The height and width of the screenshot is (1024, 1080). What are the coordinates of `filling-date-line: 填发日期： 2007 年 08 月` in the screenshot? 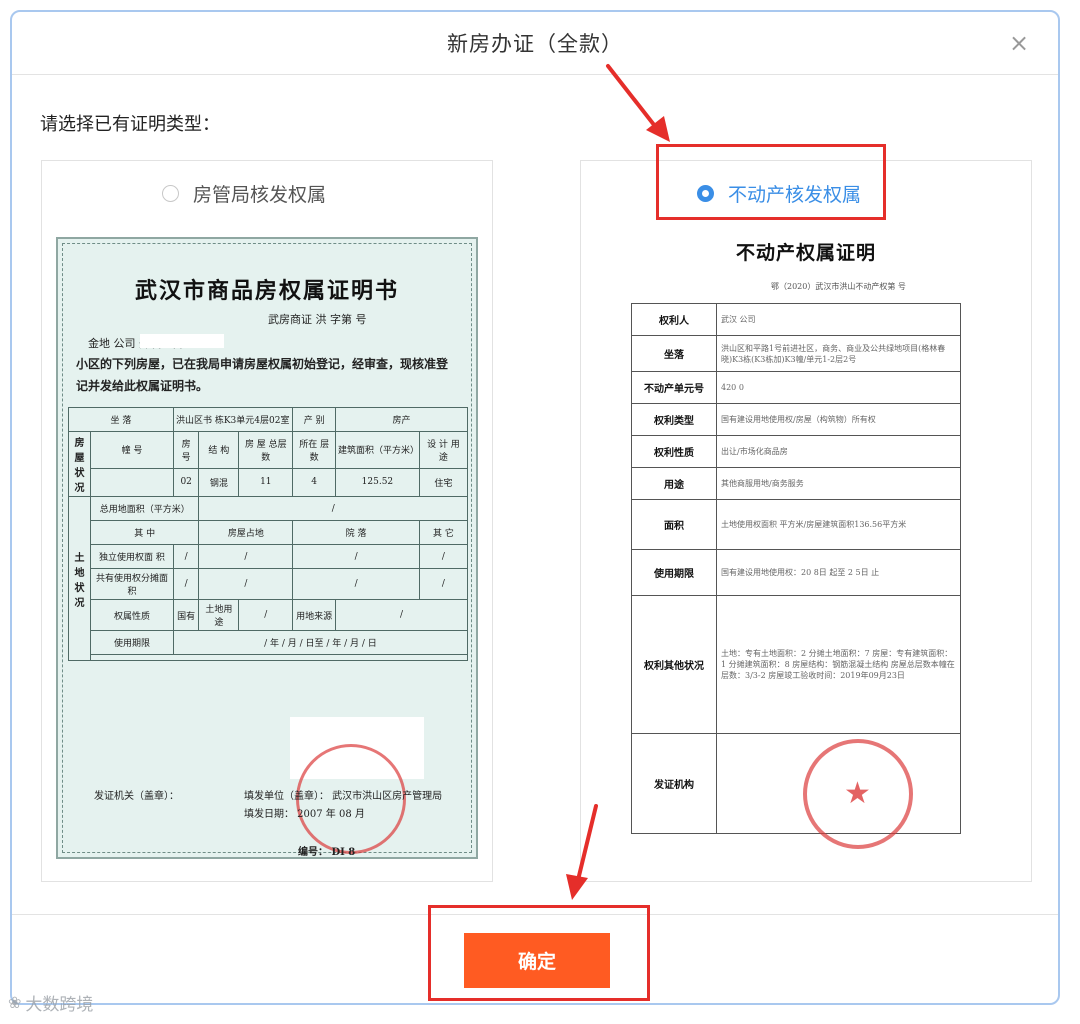 It's located at (304, 814).